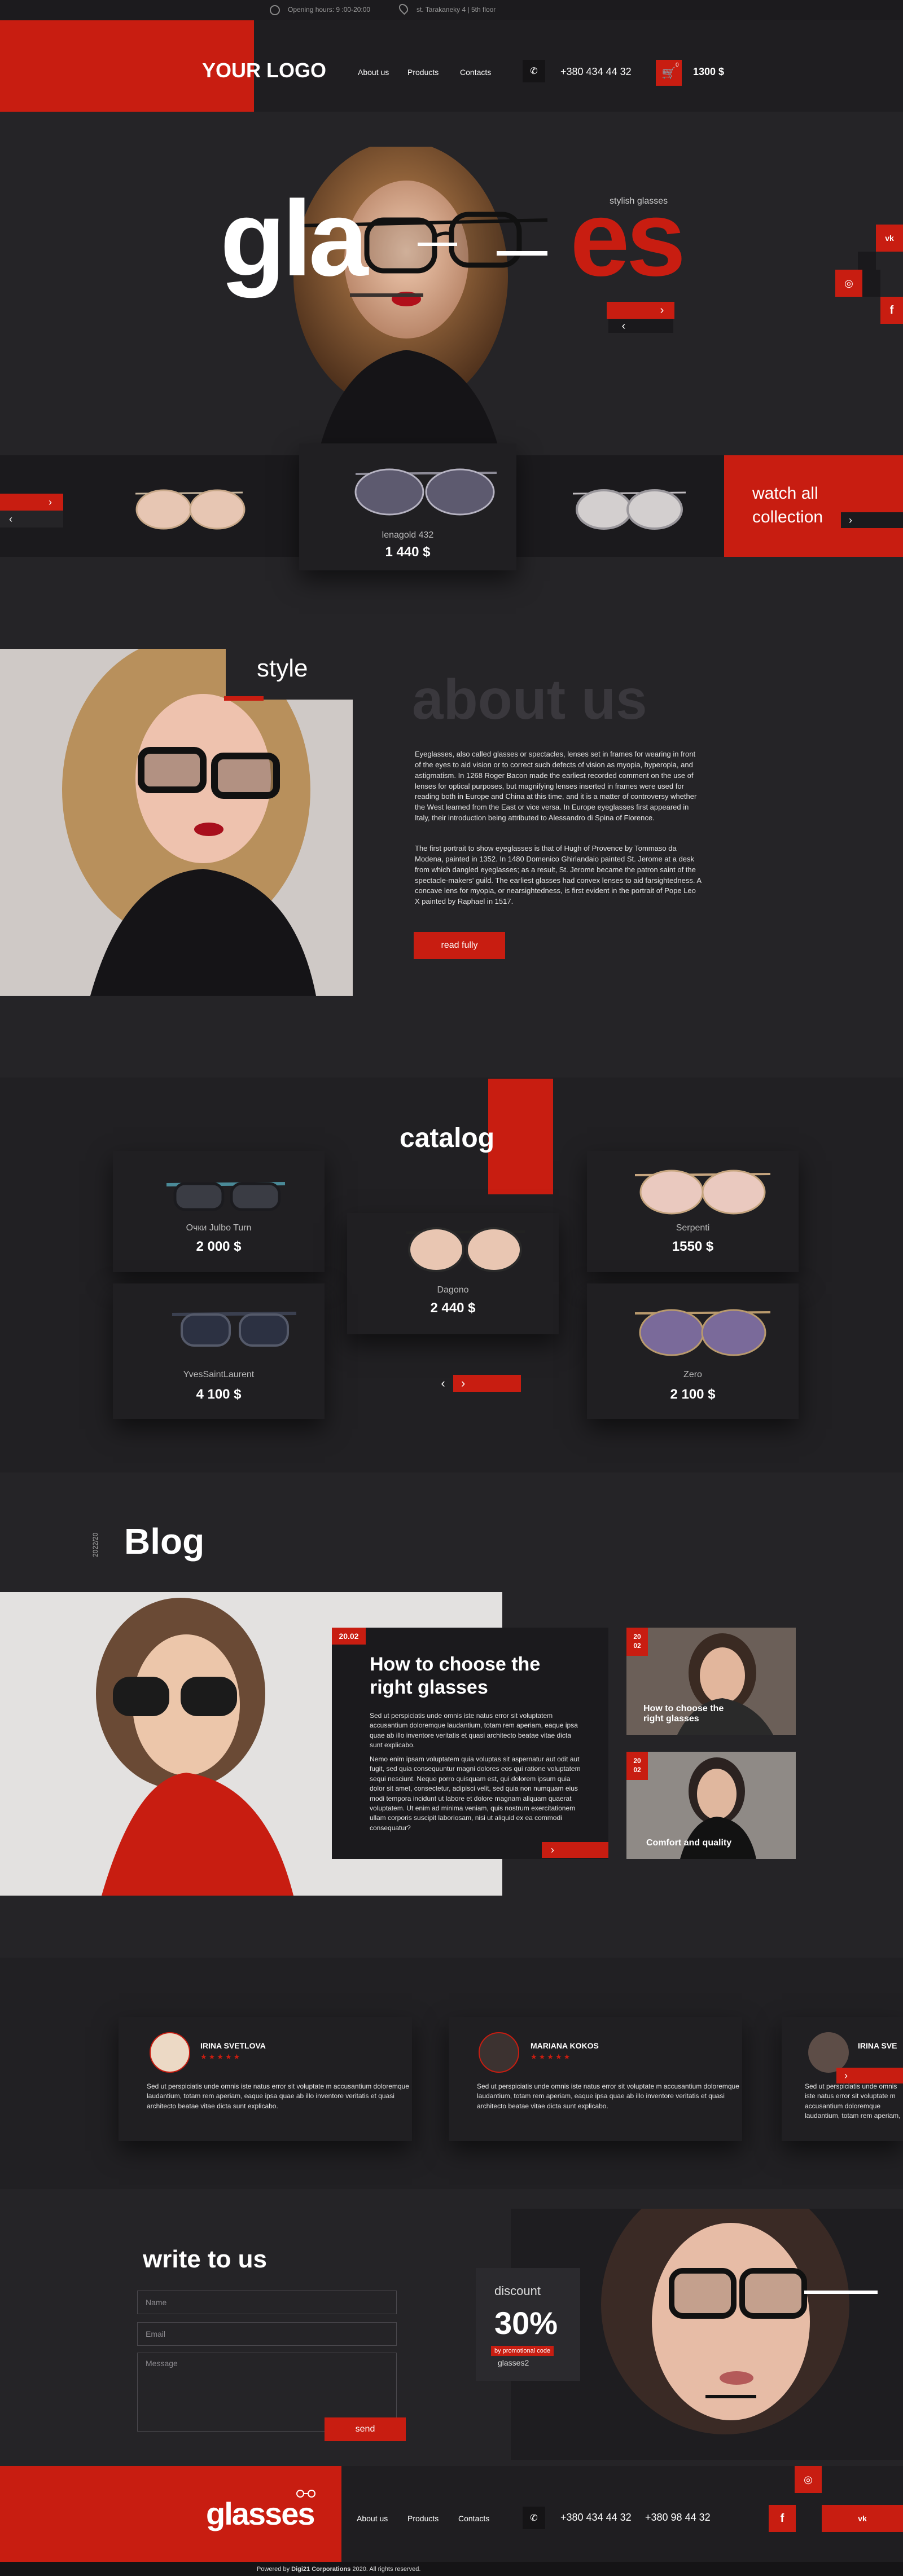  Describe the element at coordinates (520, 1136) in the screenshot. I see `catalog-accent` at that location.